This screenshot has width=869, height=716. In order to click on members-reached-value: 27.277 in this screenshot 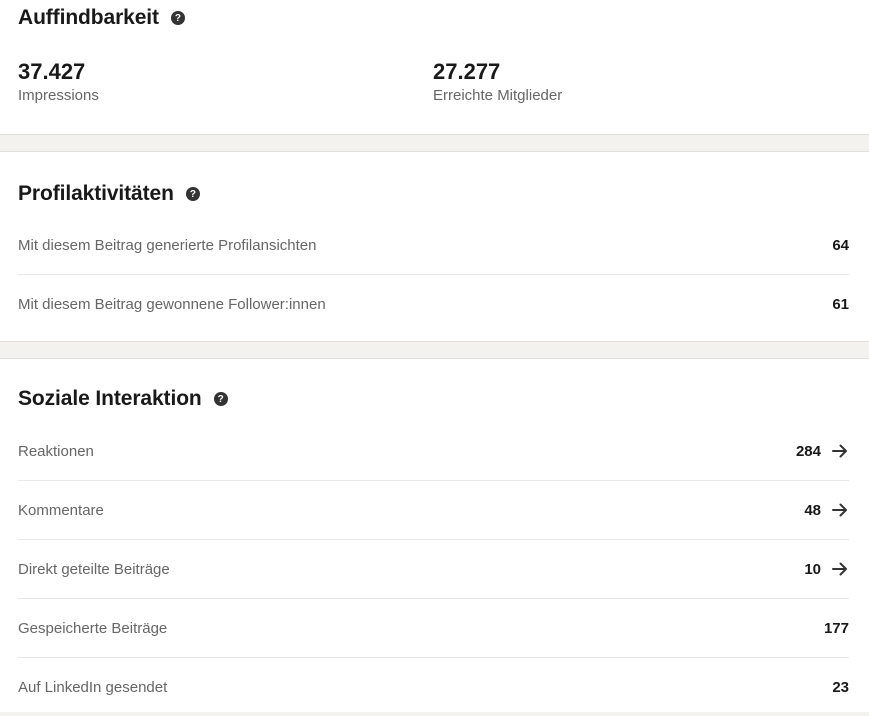, I will do `click(467, 71)`.